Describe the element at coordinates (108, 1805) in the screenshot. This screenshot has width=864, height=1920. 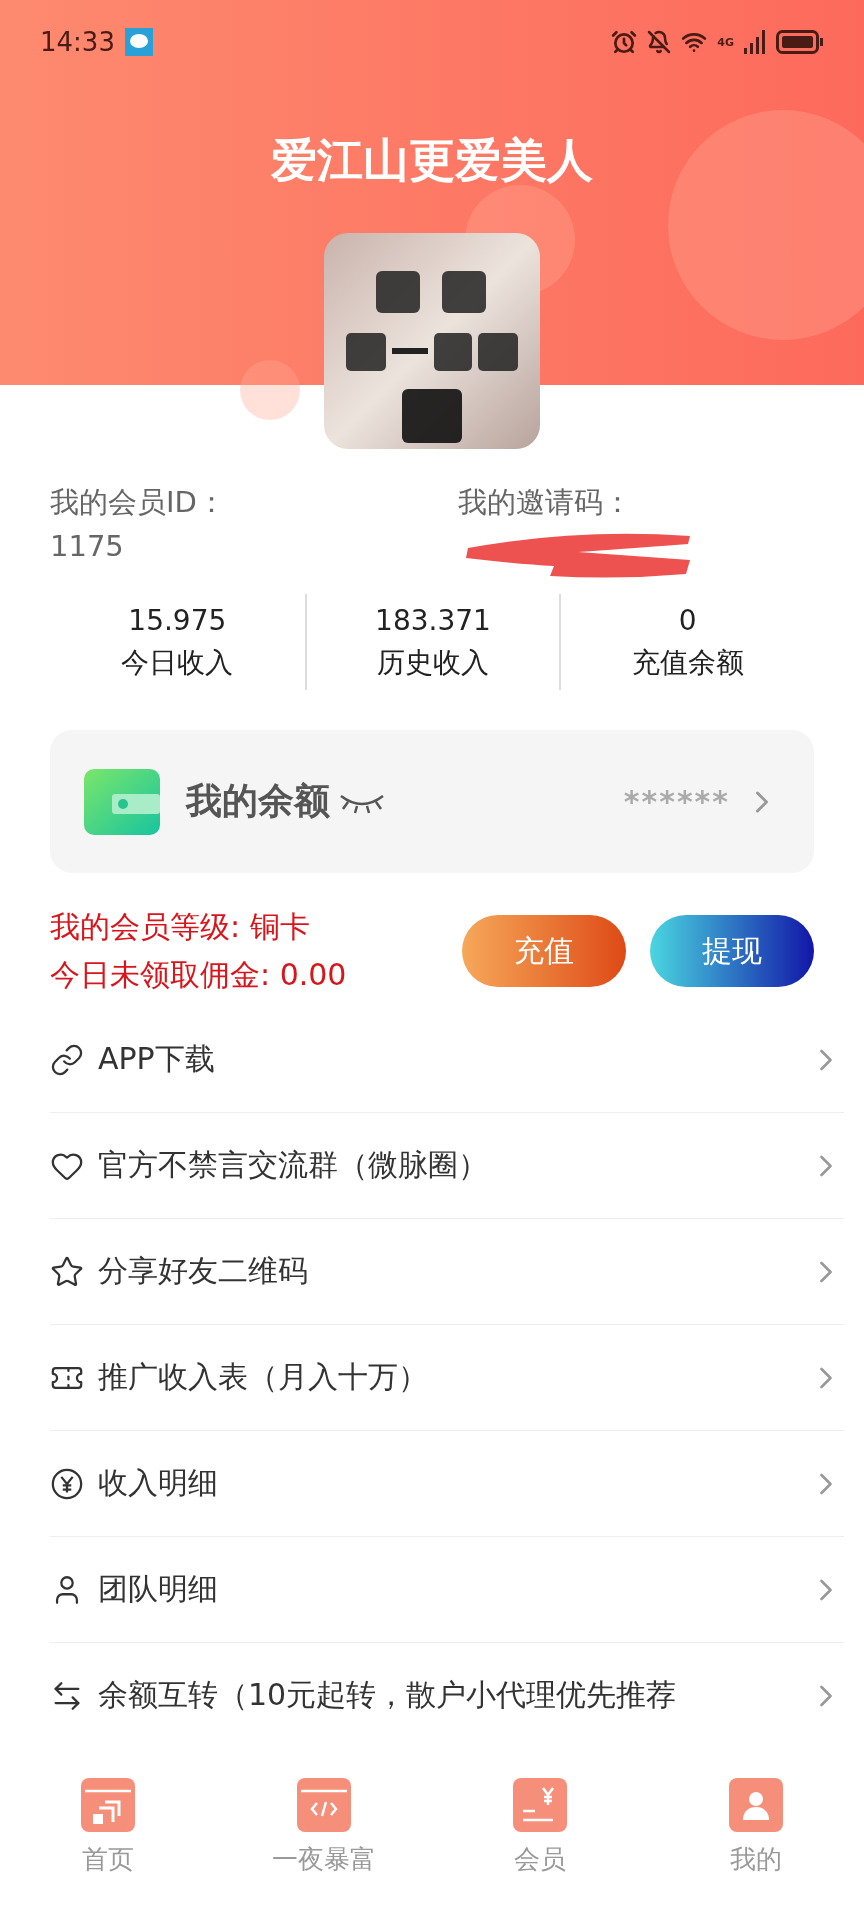
I see `window-icon` at that location.